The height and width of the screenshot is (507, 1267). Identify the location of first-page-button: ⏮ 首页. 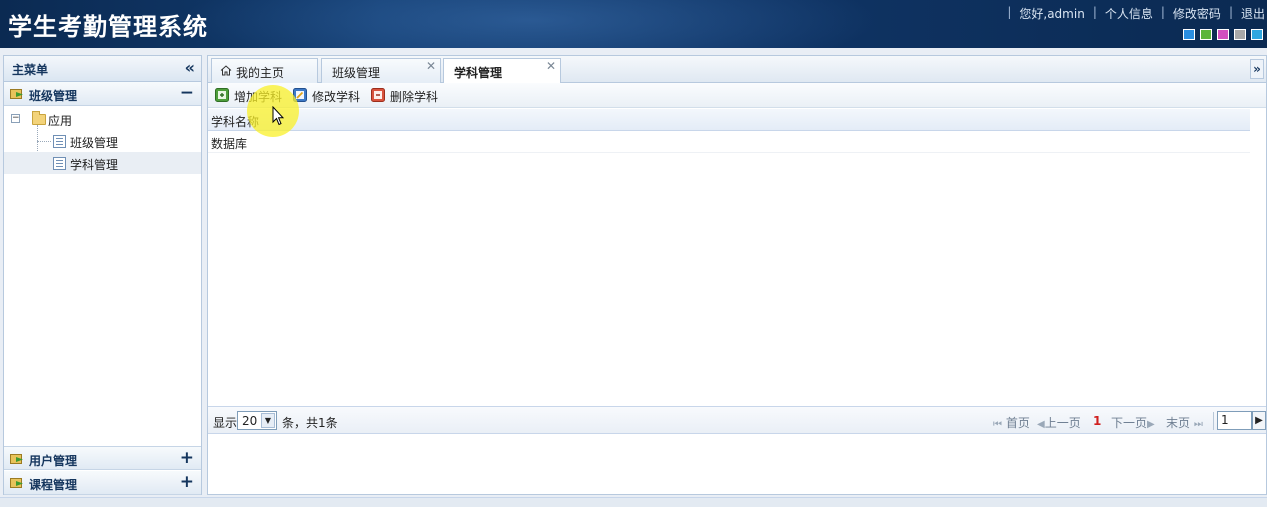
(1011, 422).